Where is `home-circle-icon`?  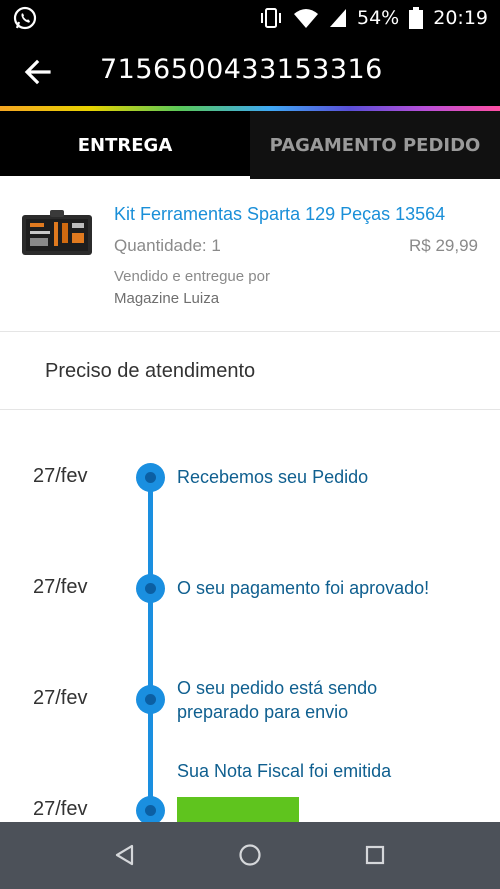 home-circle-icon is located at coordinates (250, 855).